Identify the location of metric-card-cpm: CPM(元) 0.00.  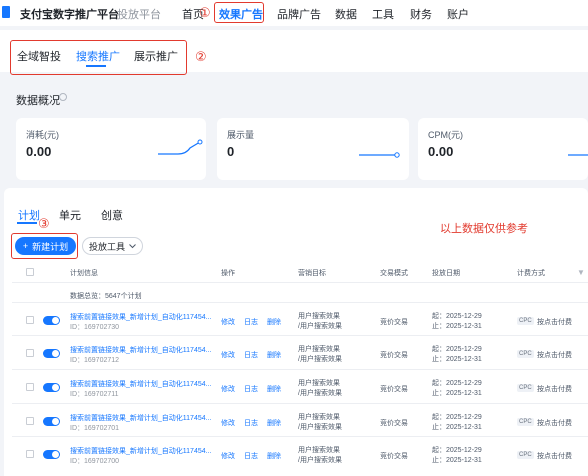
(503, 149).